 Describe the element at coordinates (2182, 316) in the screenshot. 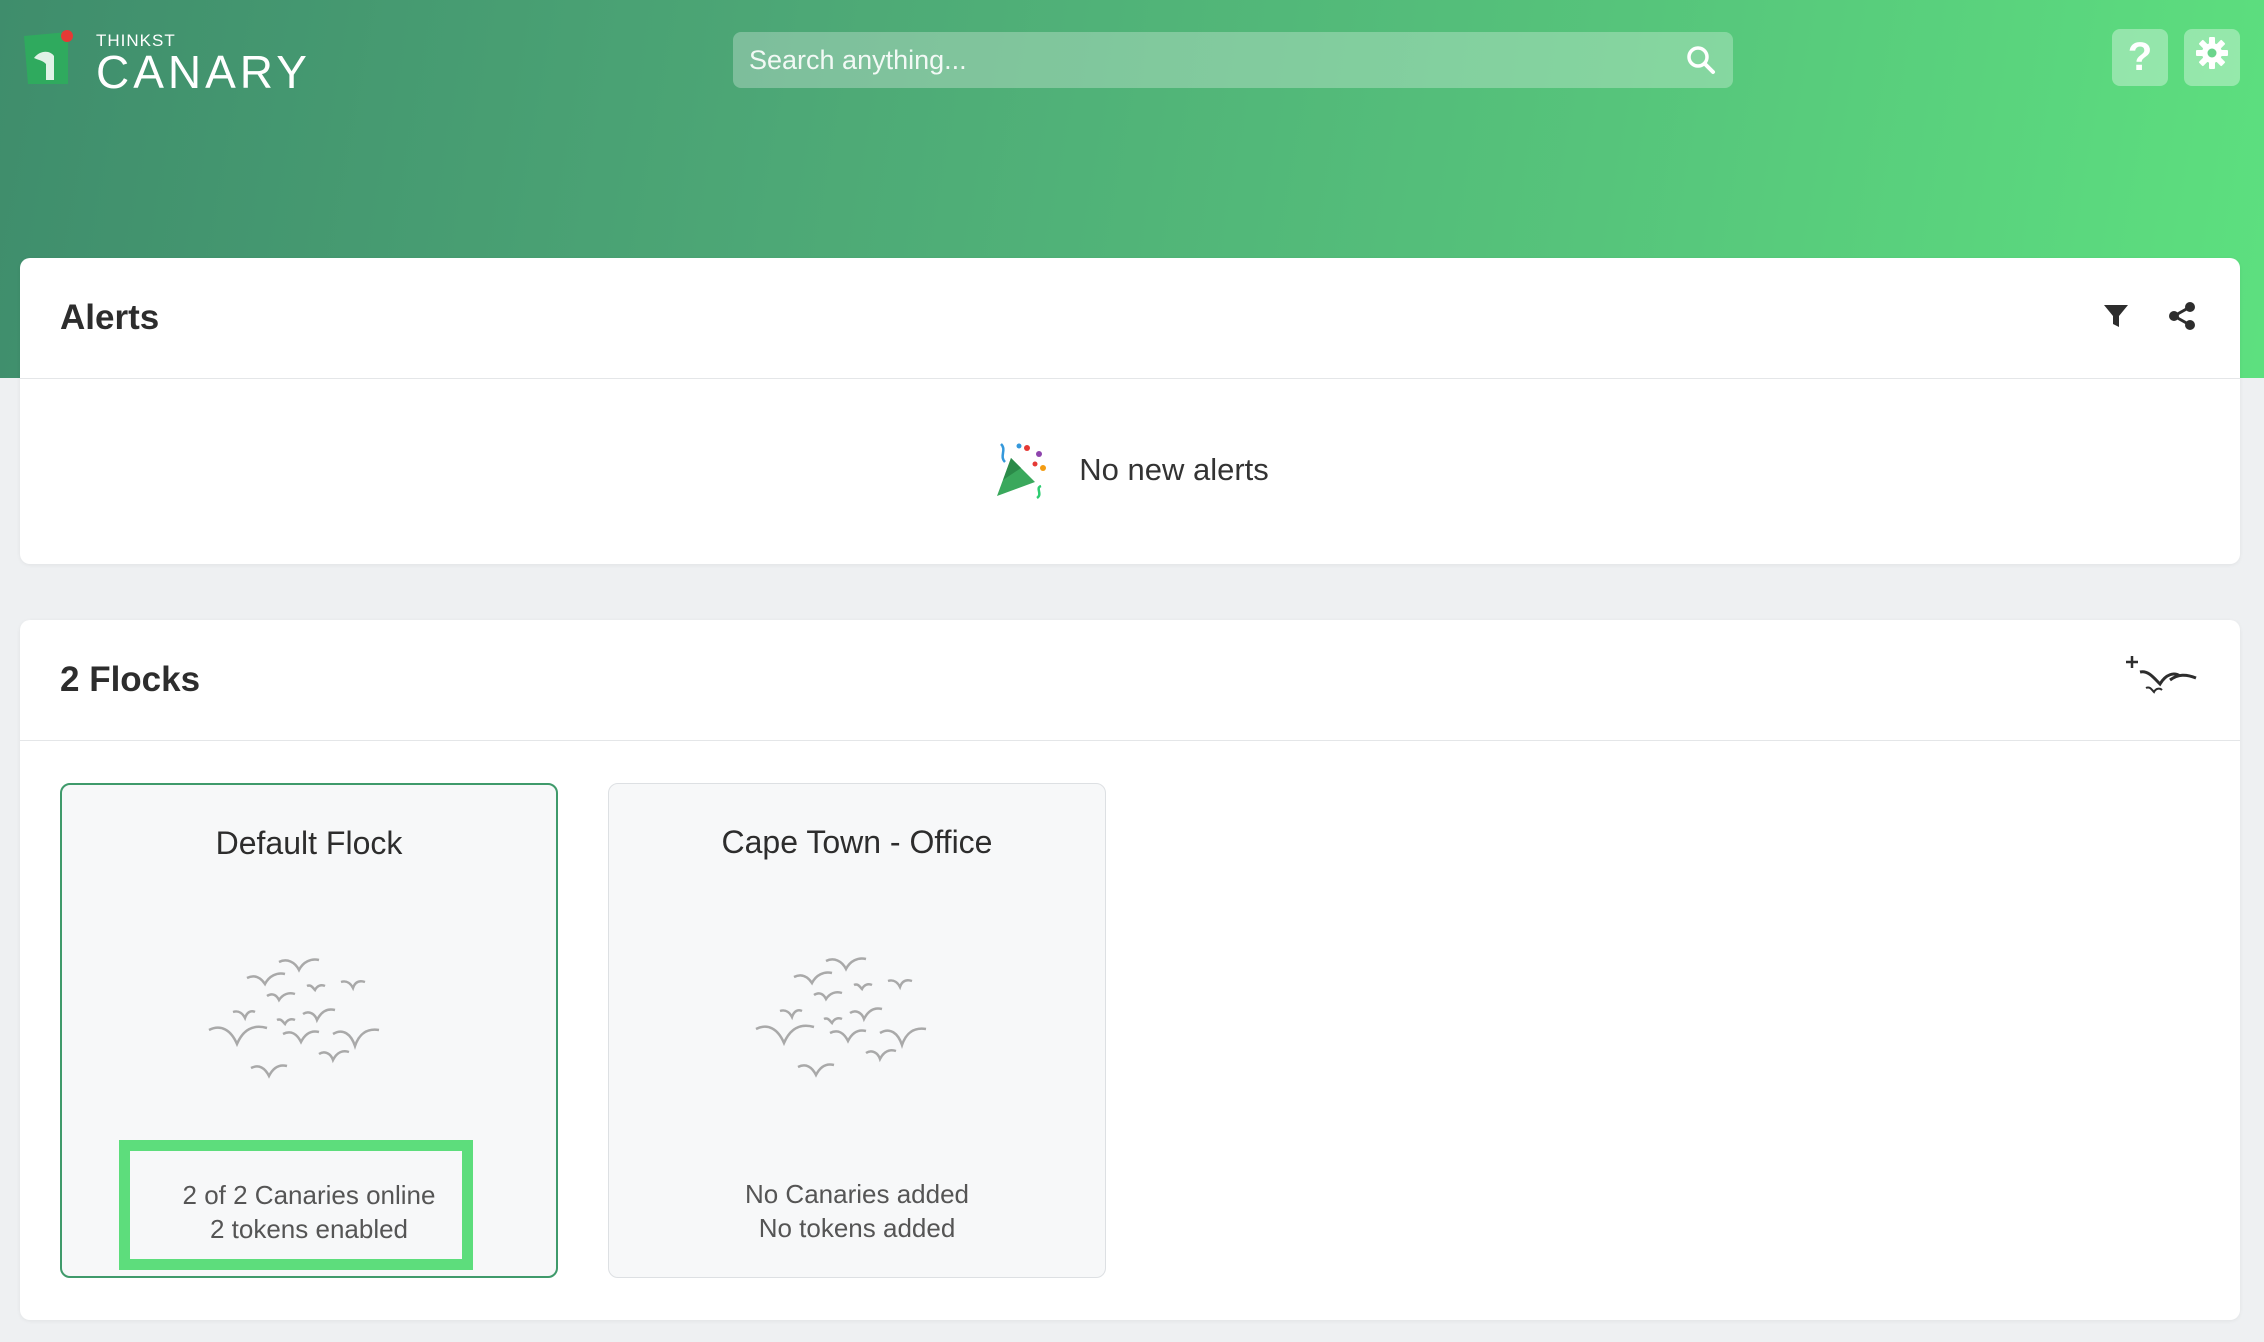

I see `share-icon` at that location.